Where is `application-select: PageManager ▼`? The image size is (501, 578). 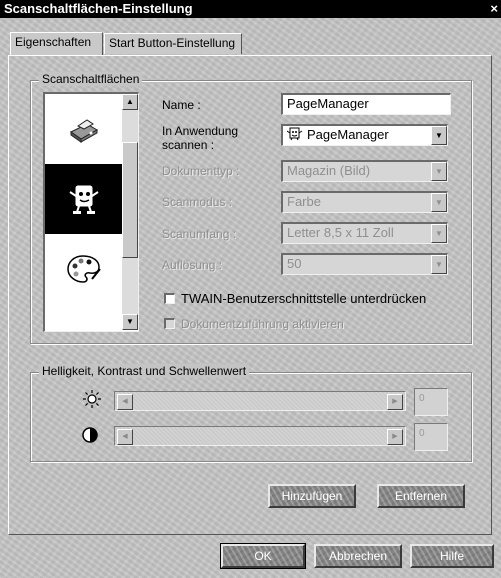
application-select: PageManager ▼ is located at coordinates (364, 135).